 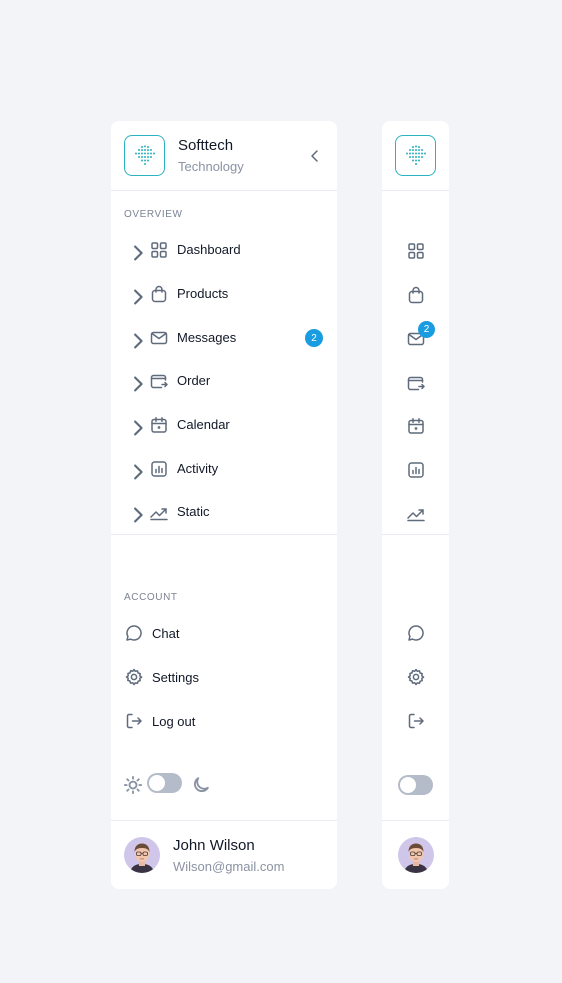 I want to click on nav-item-calendar: Calendar, so click(x=224, y=425).